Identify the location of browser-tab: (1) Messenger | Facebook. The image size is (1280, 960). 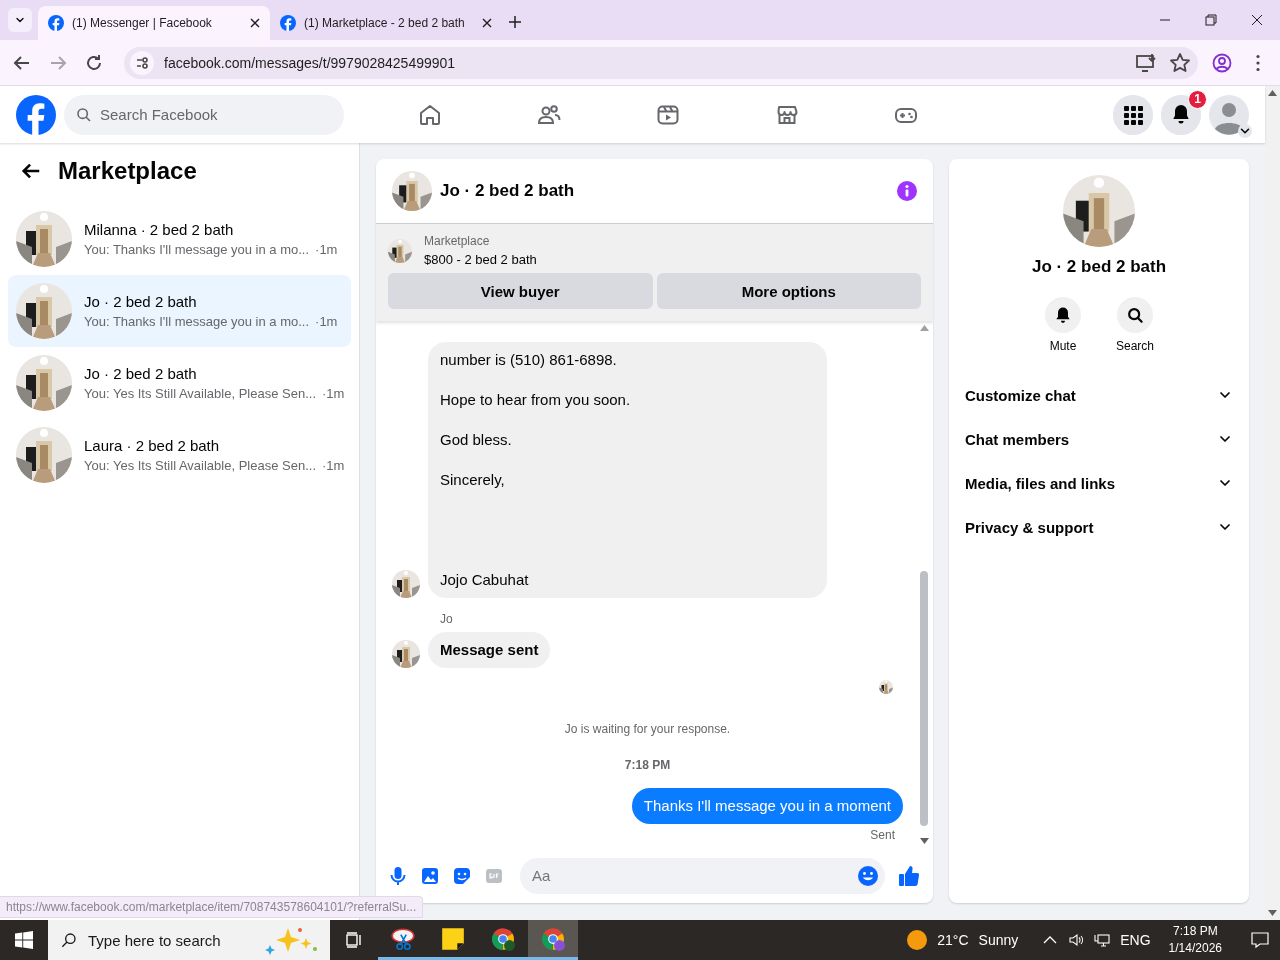
(154, 23).